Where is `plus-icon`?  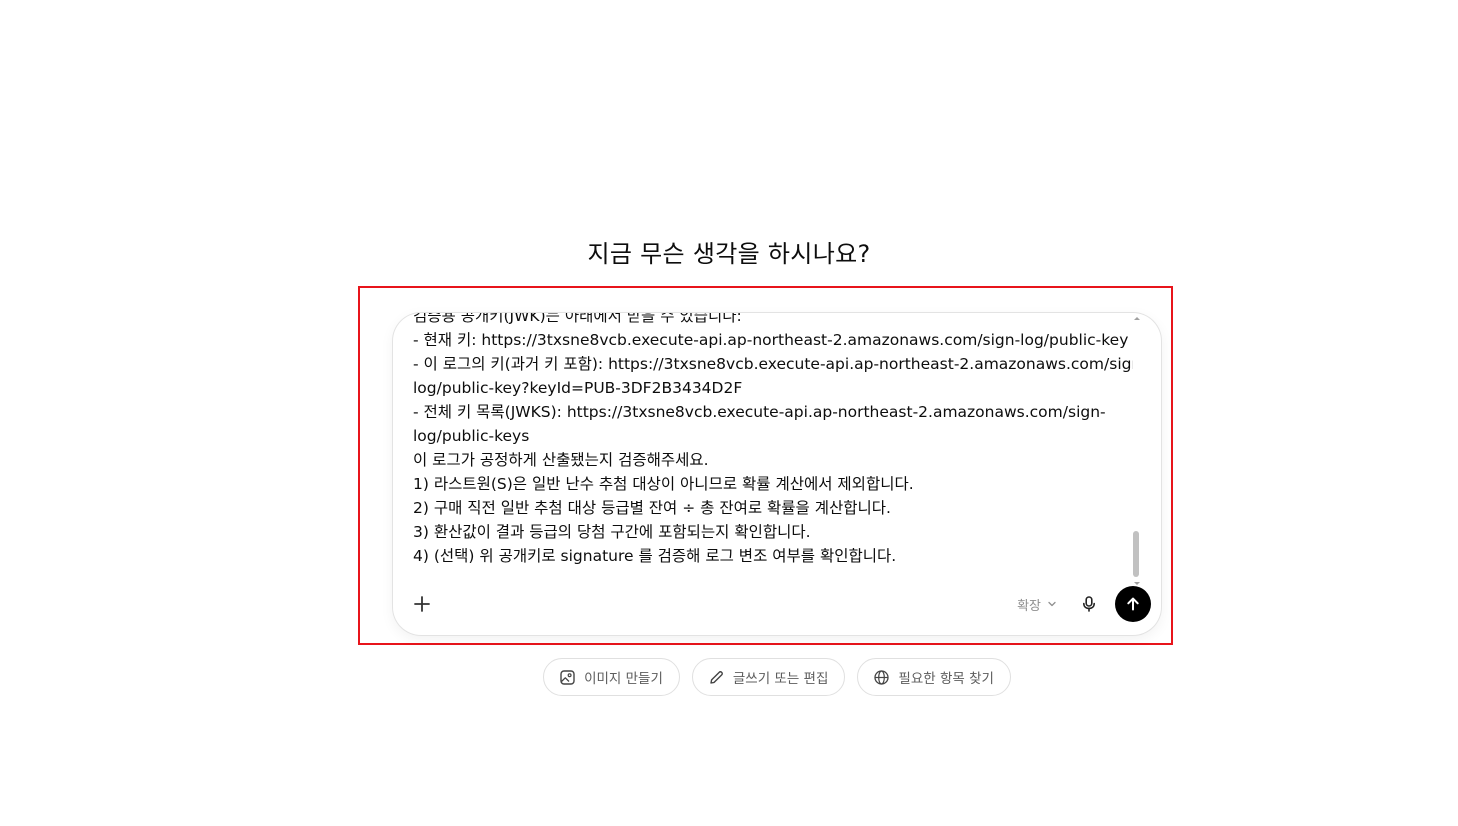 plus-icon is located at coordinates (422, 604).